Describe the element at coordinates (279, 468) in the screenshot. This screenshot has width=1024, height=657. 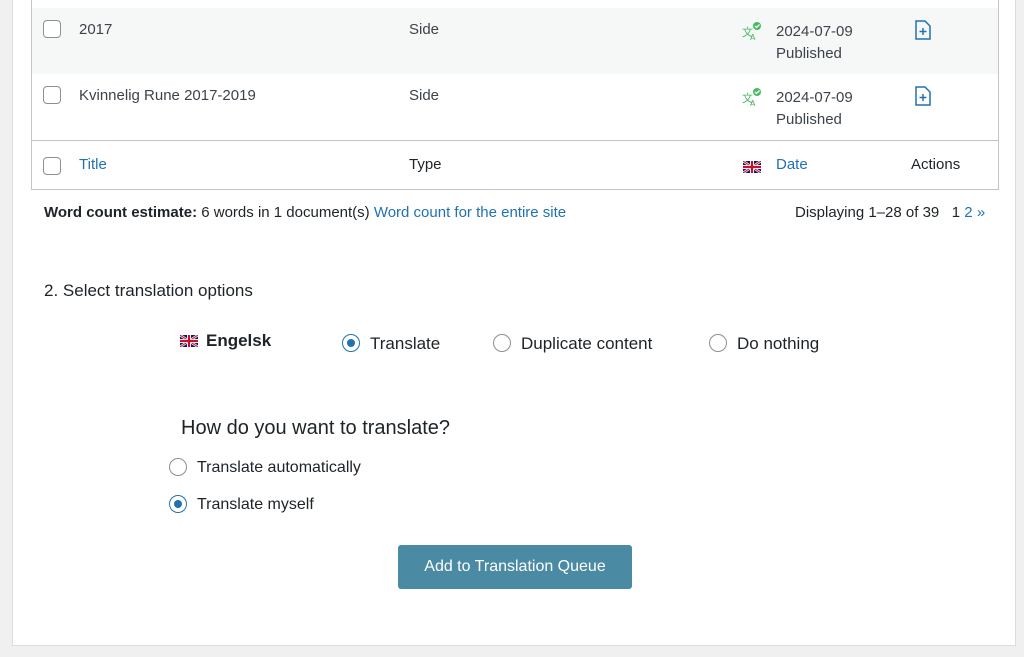
I see `translate-automatically-label: Translate automatically` at that location.